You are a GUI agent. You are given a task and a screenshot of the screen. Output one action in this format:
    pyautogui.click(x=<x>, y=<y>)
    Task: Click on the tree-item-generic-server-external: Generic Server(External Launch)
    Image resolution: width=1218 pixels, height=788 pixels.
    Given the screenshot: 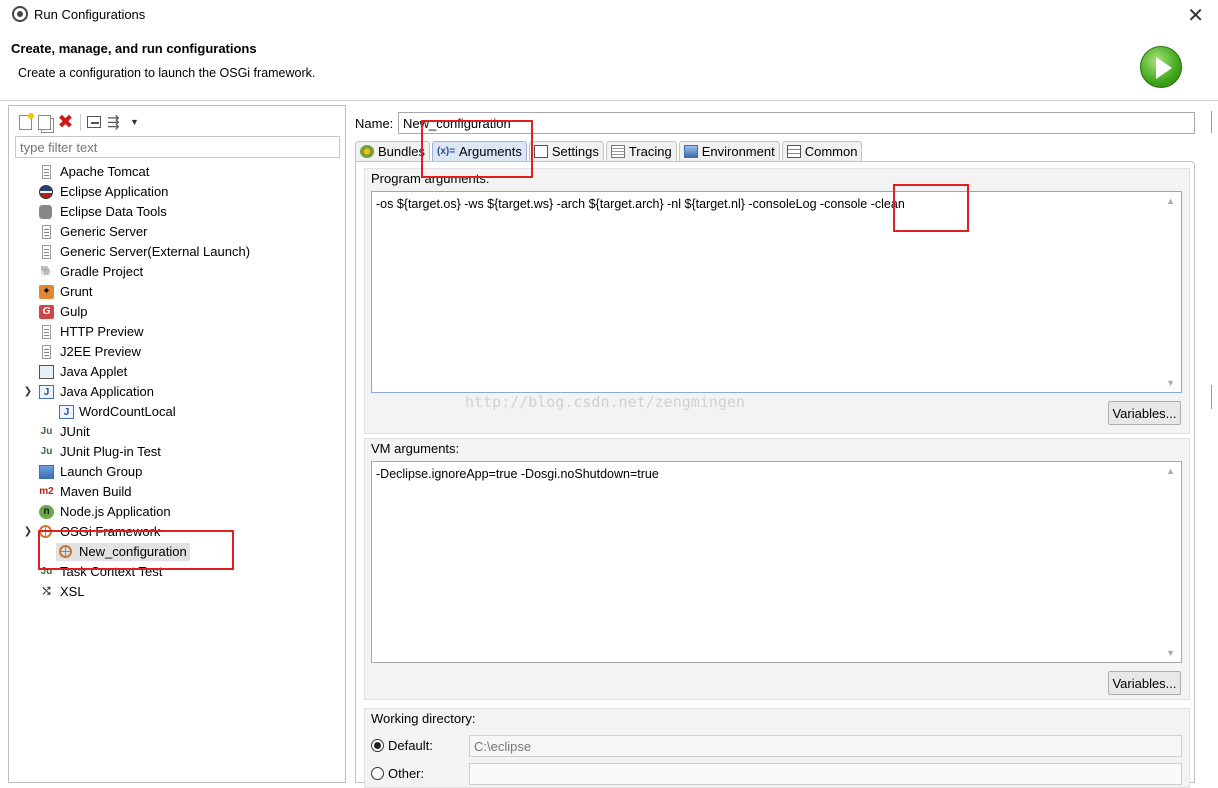 What is the action you would take?
    pyautogui.click(x=177, y=252)
    